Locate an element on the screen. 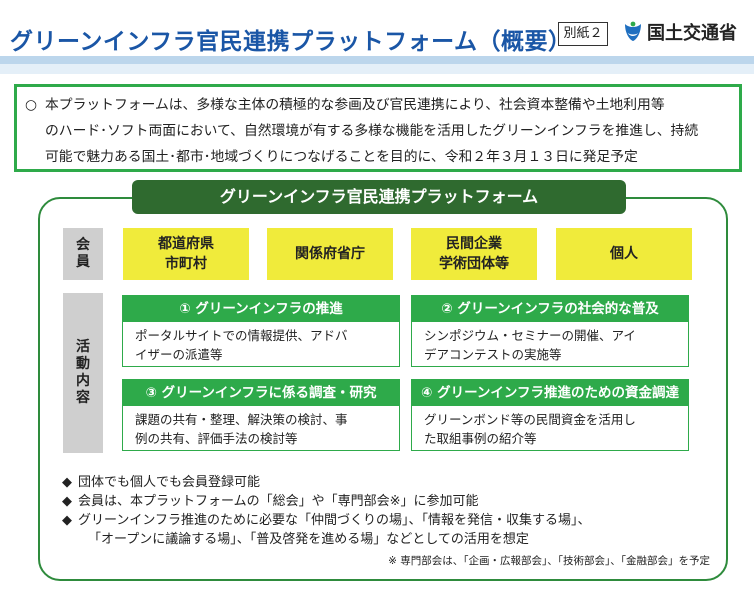 Image resolution: width=754 pixels, height=600 pixels. header-divider is located at coordinates (377, 60).